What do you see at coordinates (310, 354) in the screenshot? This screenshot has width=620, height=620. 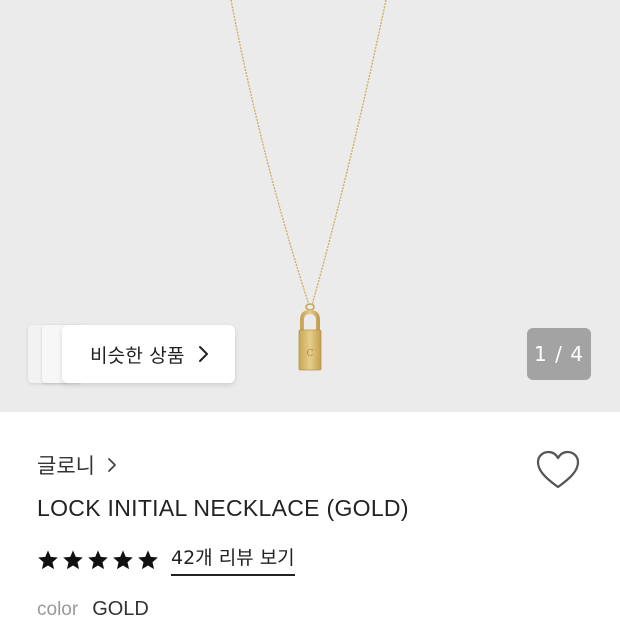 I see `svg-text: C` at bounding box center [310, 354].